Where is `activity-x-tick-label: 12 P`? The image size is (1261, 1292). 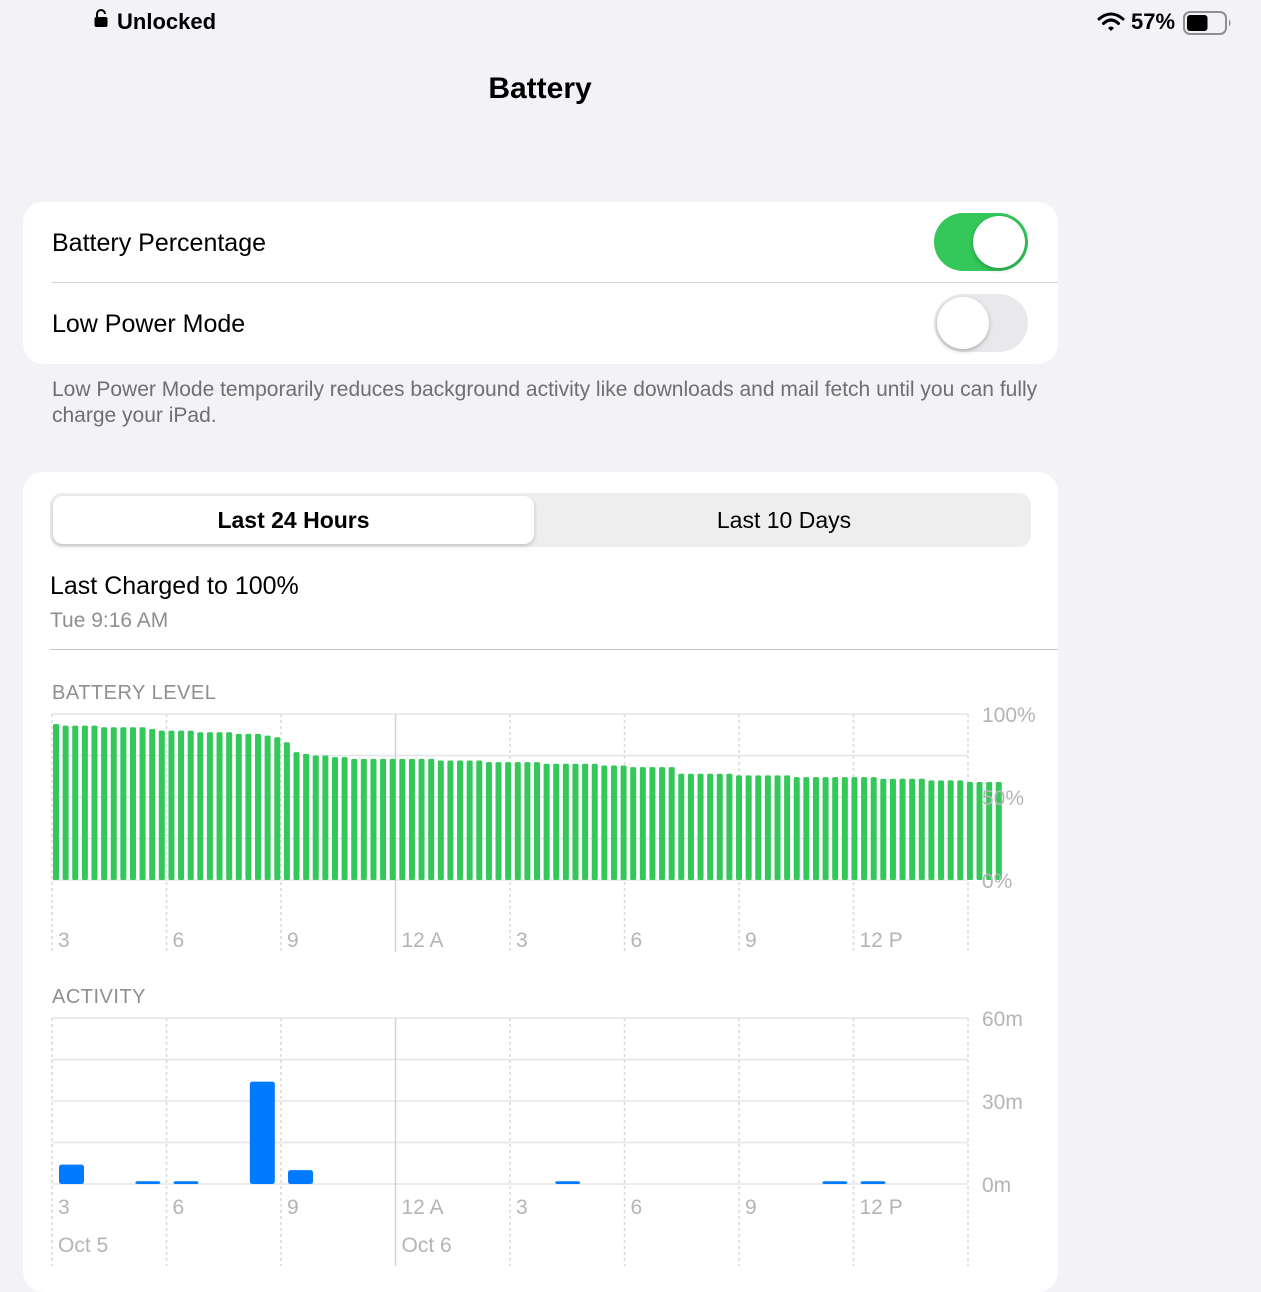
activity-x-tick-label: 12 P is located at coordinates (881, 1207).